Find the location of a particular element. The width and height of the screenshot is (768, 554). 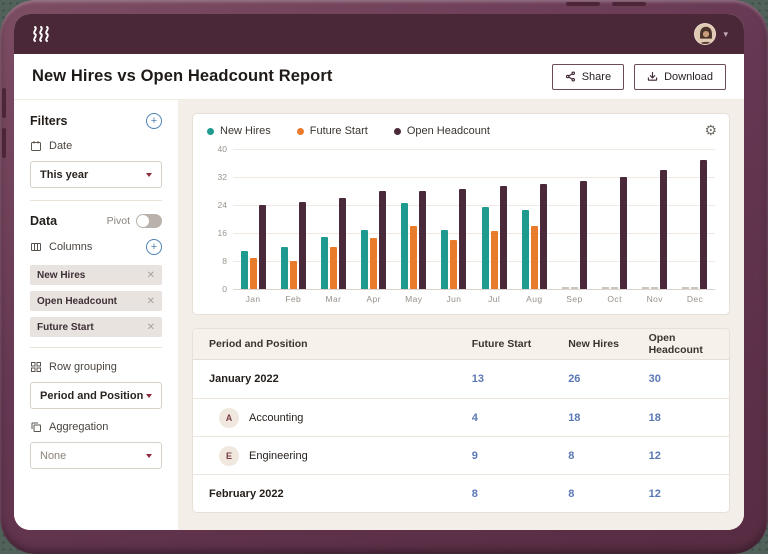

table-row: January 2022 13 26 30 is located at coordinates (461, 379).